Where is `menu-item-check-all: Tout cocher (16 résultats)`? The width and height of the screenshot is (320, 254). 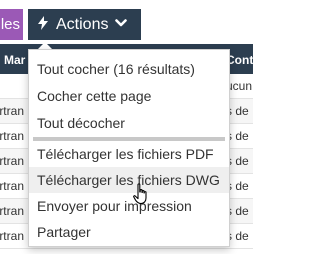 menu-item-check-all: Tout cocher (16 résultats) is located at coordinates (129, 69).